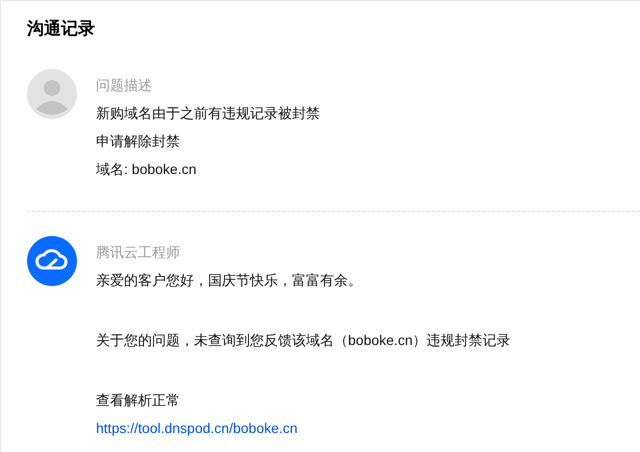 The image size is (640, 452). Describe the element at coordinates (61, 29) in the screenshot. I see `section-title: 沟通记录` at that location.